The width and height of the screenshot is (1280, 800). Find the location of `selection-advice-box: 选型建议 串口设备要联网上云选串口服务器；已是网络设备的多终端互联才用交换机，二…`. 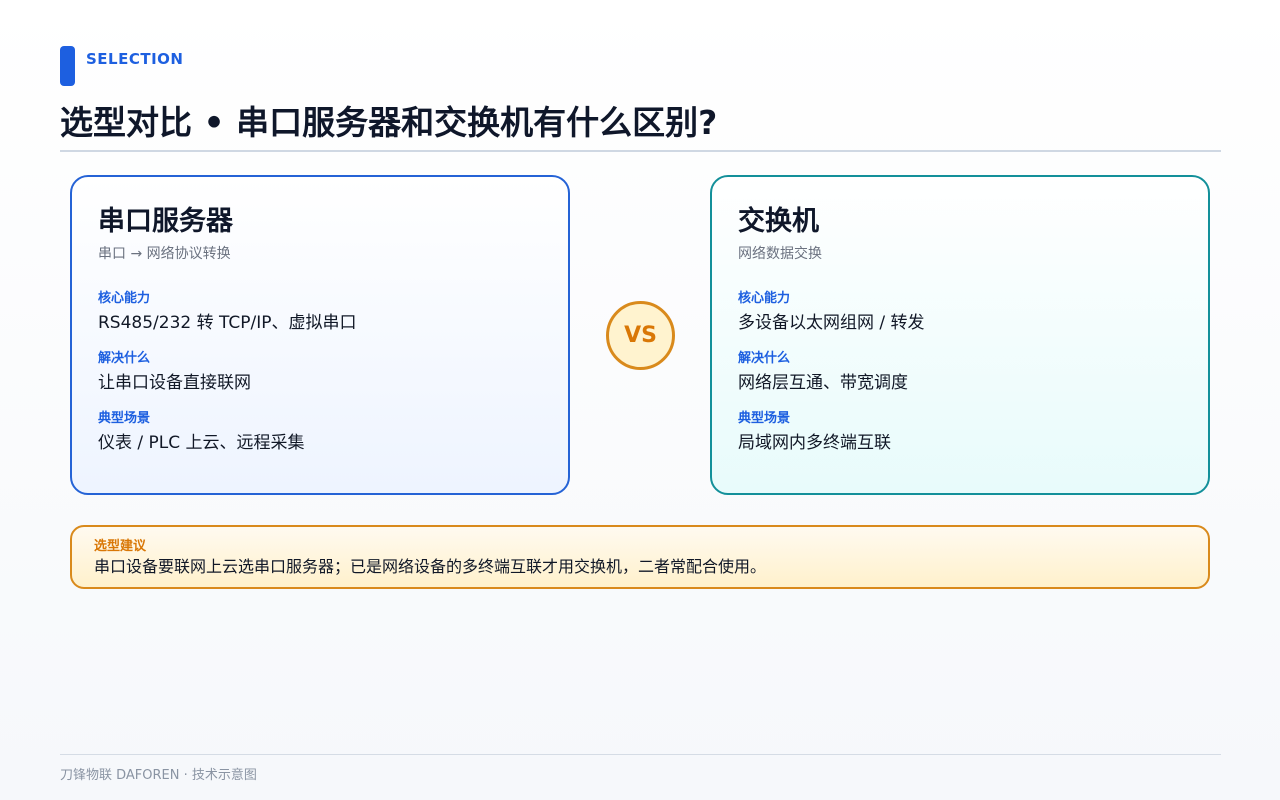

selection-advice-box: 选型建议 串口设备要联网上云选串口服务器；已是网络设备的多终端互联才用交换机，二… is located at coordinates (640, 557).